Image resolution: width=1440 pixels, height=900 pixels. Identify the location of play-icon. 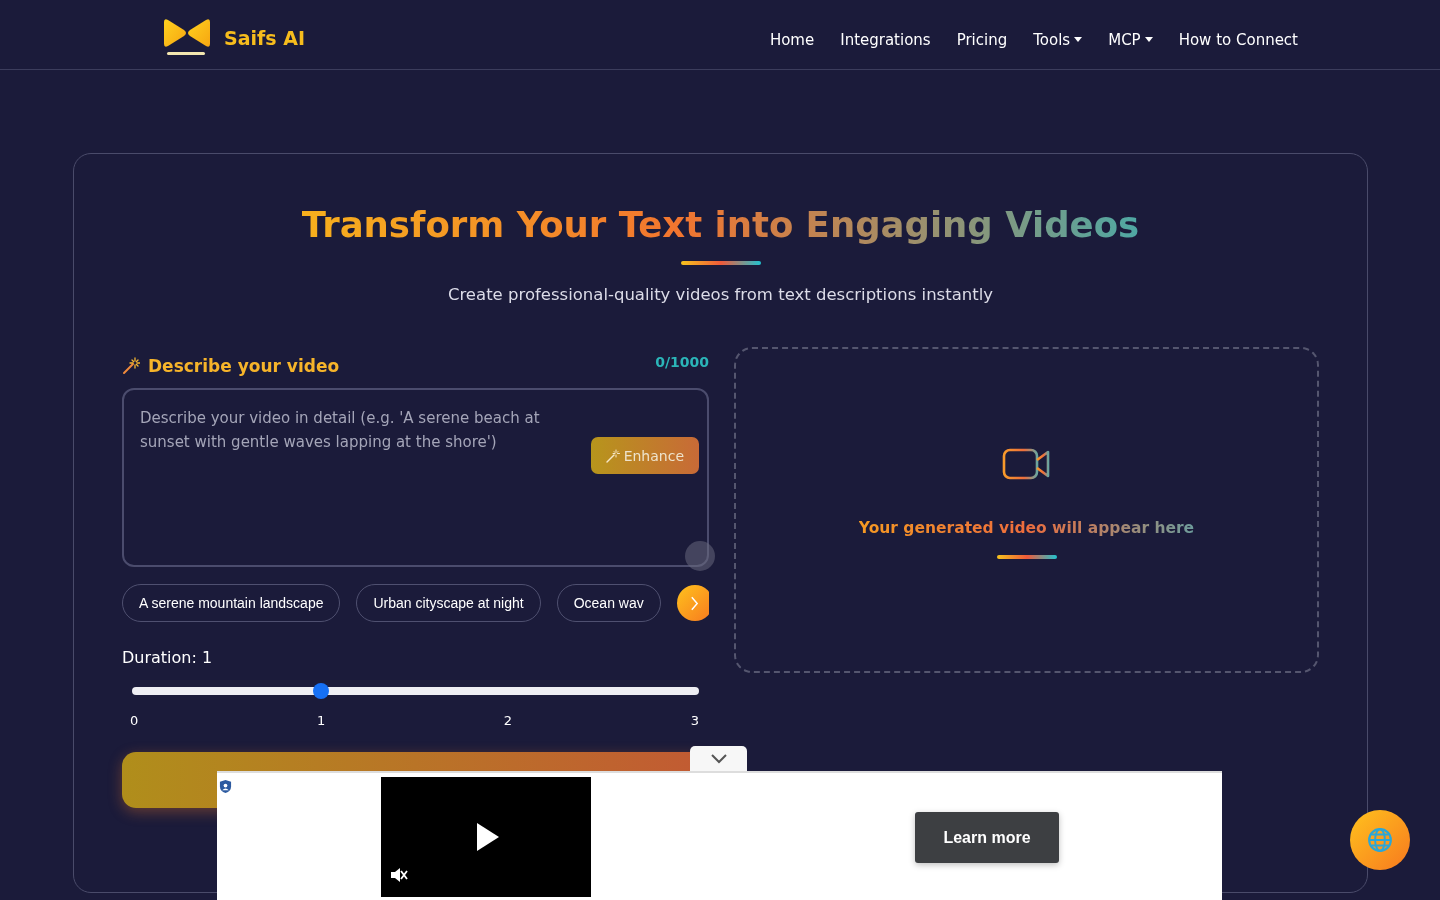
(488, 837).